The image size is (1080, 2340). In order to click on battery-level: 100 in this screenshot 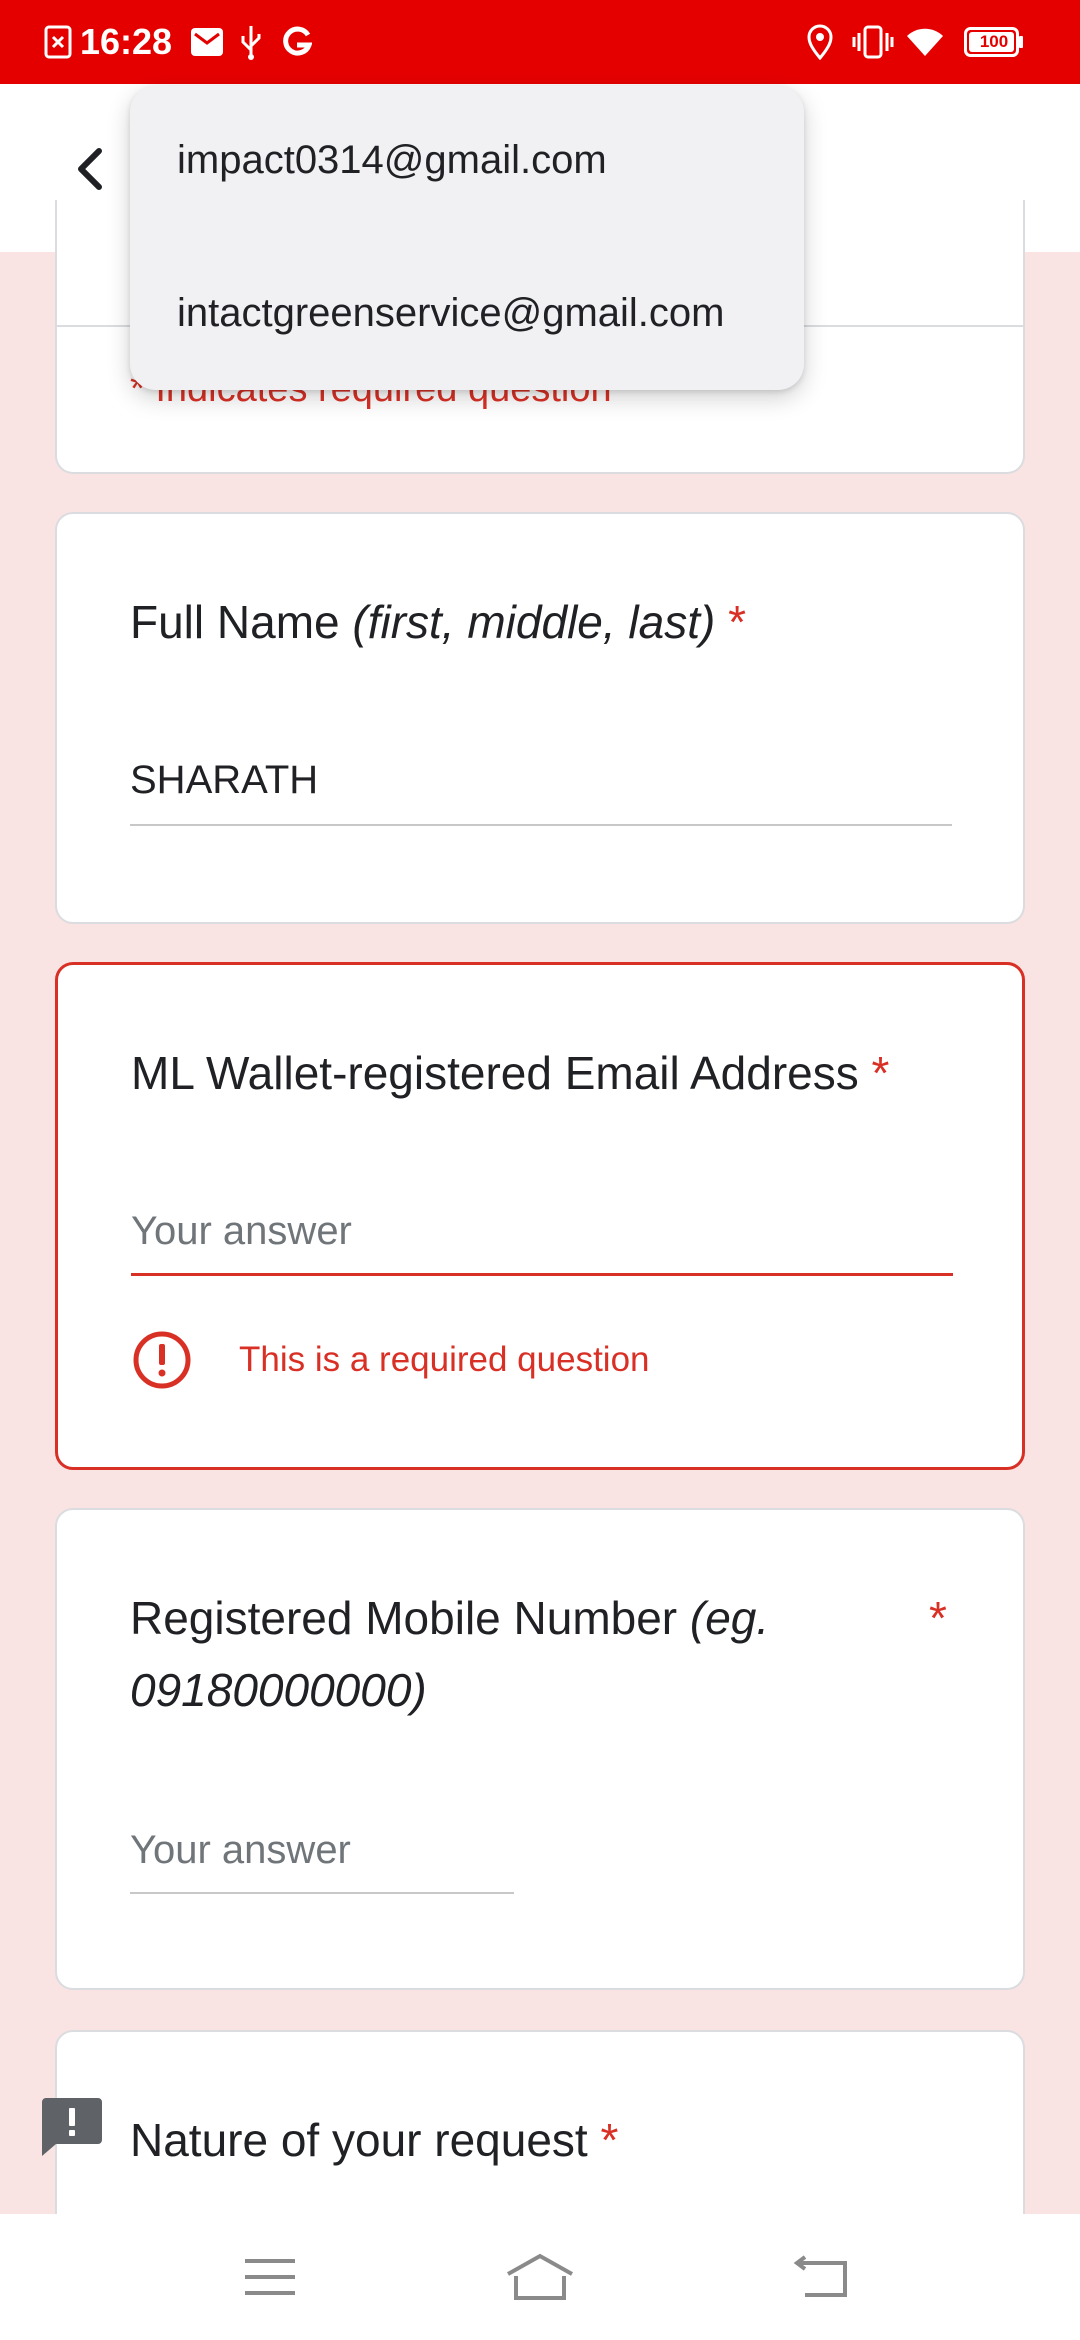, I will do `click(994, 41)`.